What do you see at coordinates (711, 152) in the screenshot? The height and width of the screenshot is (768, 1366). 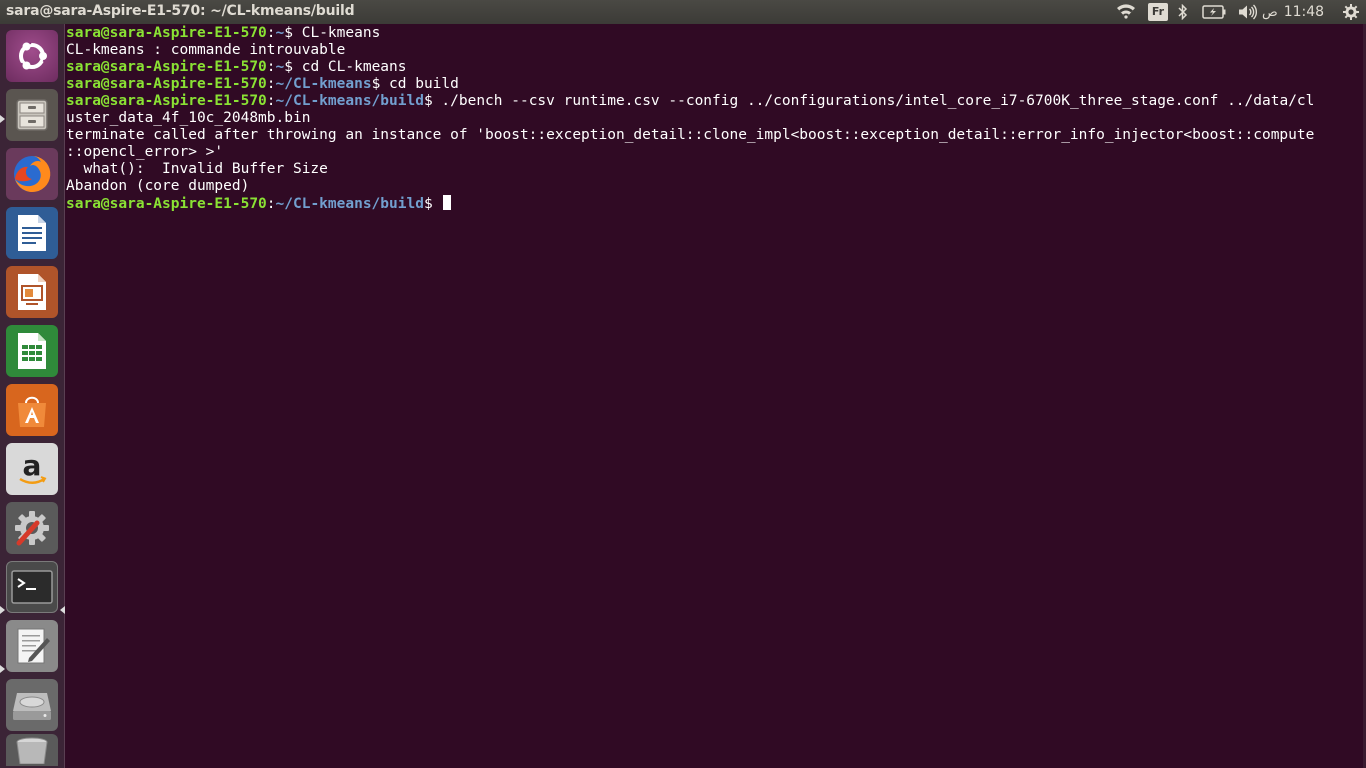 I see `terminal-line: ::opencl_error> >'` at bounding box center [711, 152].